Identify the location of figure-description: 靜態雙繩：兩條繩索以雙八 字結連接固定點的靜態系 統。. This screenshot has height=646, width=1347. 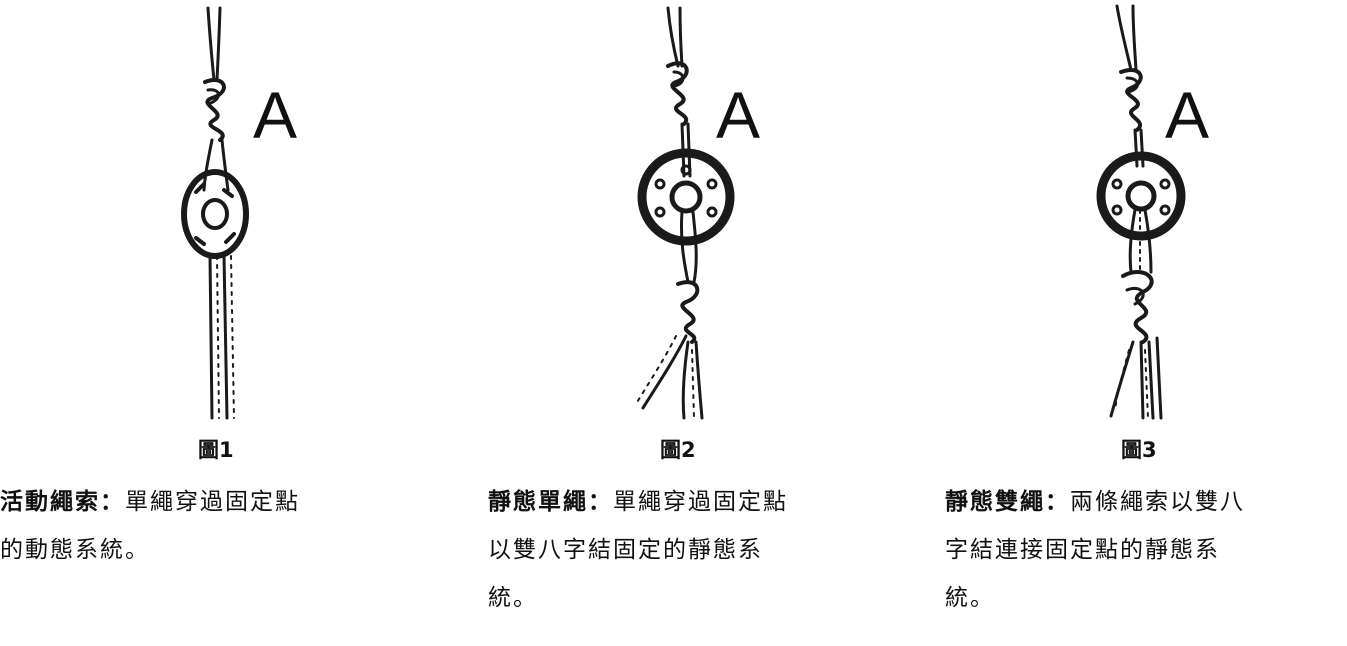
(1145, 550).